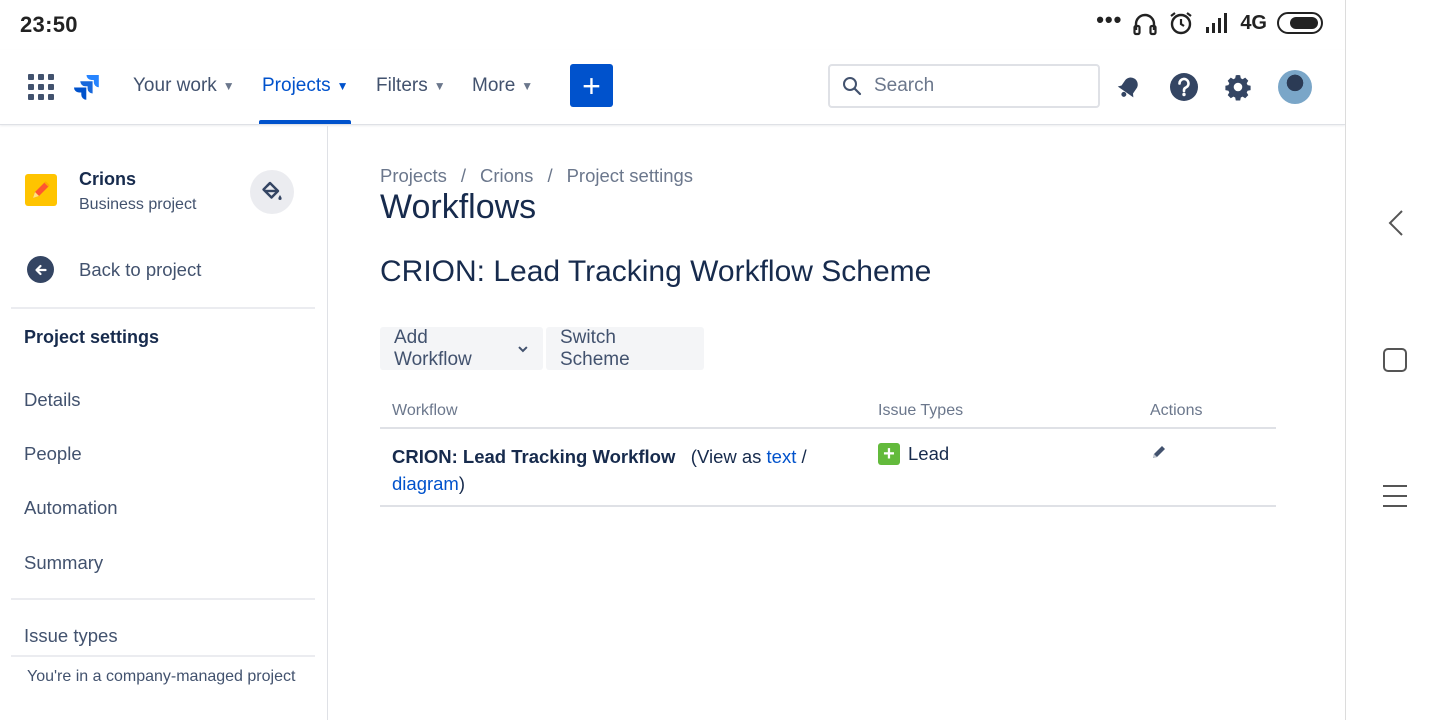  I want to click on breadcrumb-project-settings: Project settings, so click(630, 176).